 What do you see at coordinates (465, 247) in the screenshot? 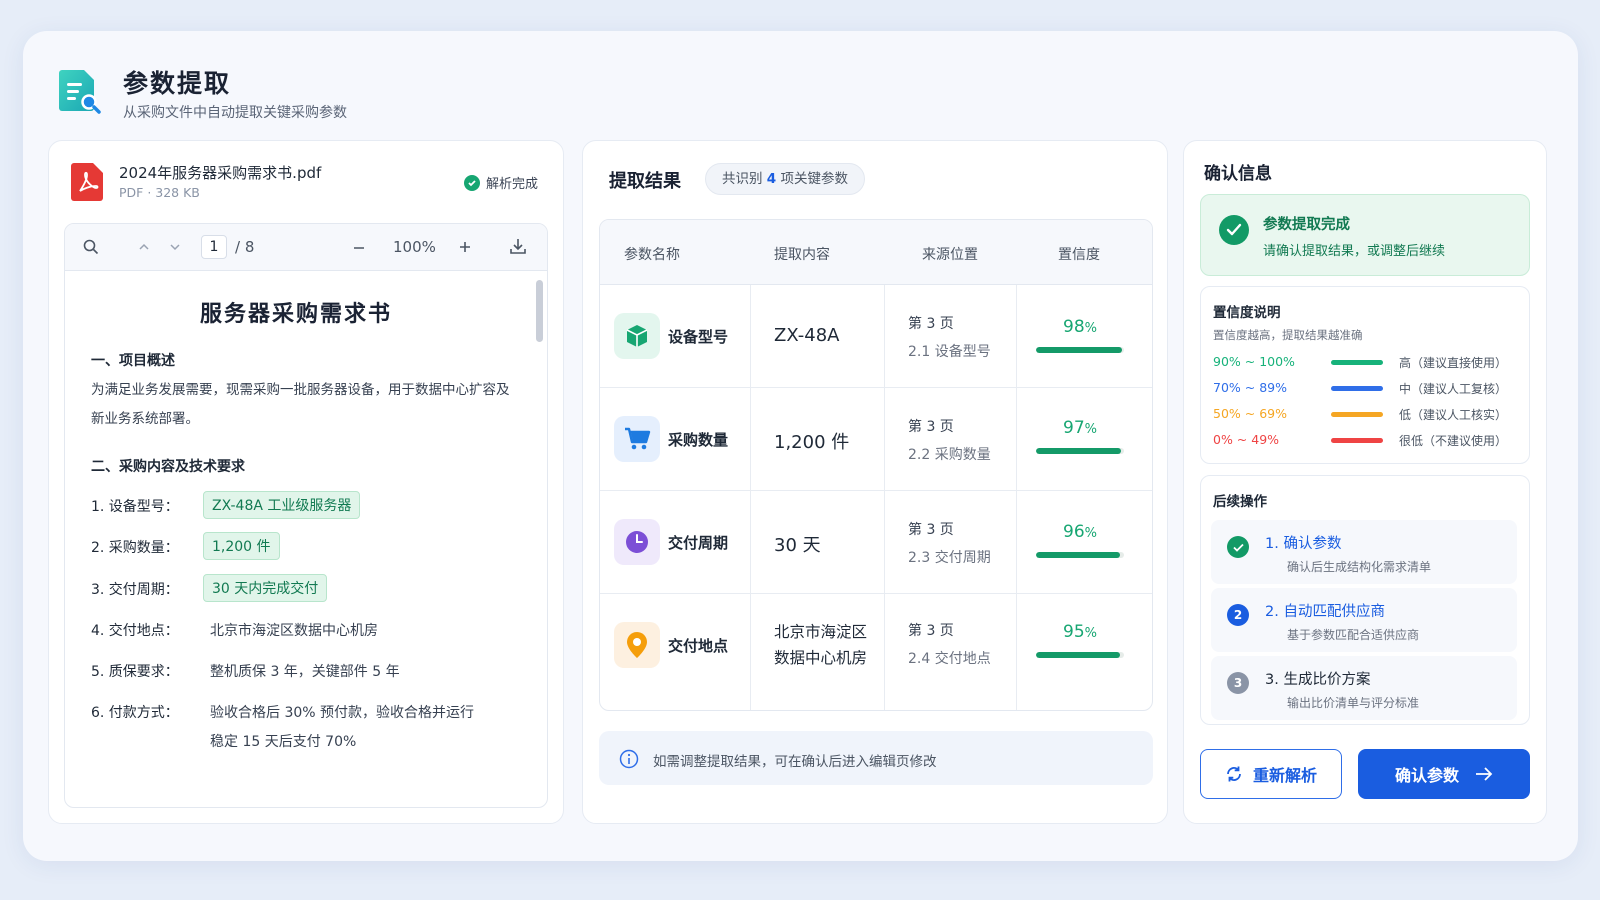
I see `zoom-in-icon` at bounding box center [465, 247].